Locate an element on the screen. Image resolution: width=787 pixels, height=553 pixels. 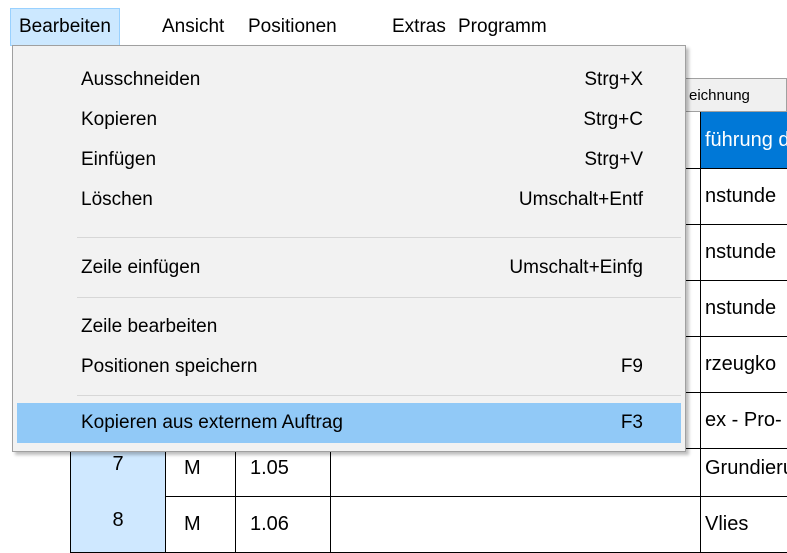
menu-item-shortcut: F3 is located at coordinates (631, 422).